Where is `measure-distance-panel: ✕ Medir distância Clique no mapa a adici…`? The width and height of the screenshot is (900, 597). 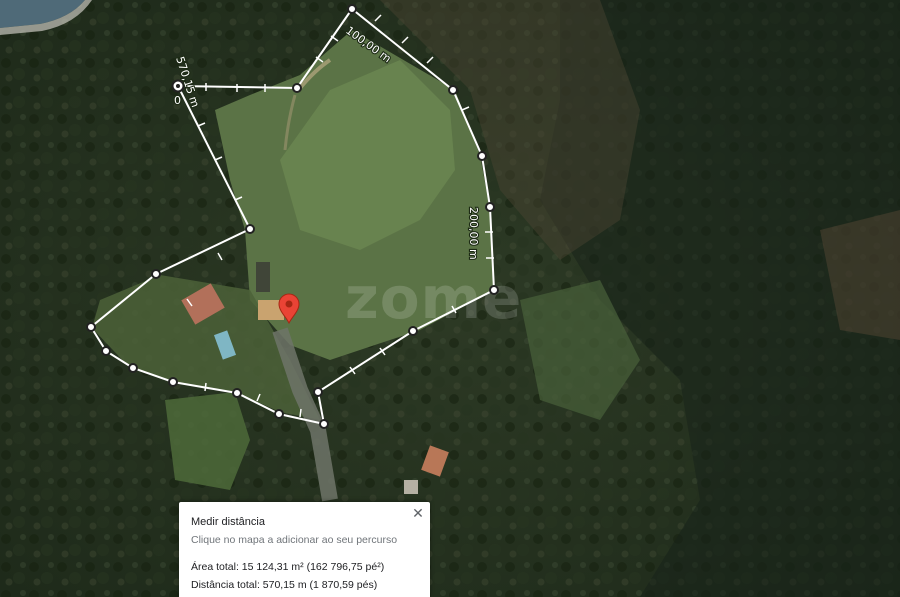
measure-distance-panel: ✕ Medir distância Clique no mapa a adici… is located at coordinates (304, 549).